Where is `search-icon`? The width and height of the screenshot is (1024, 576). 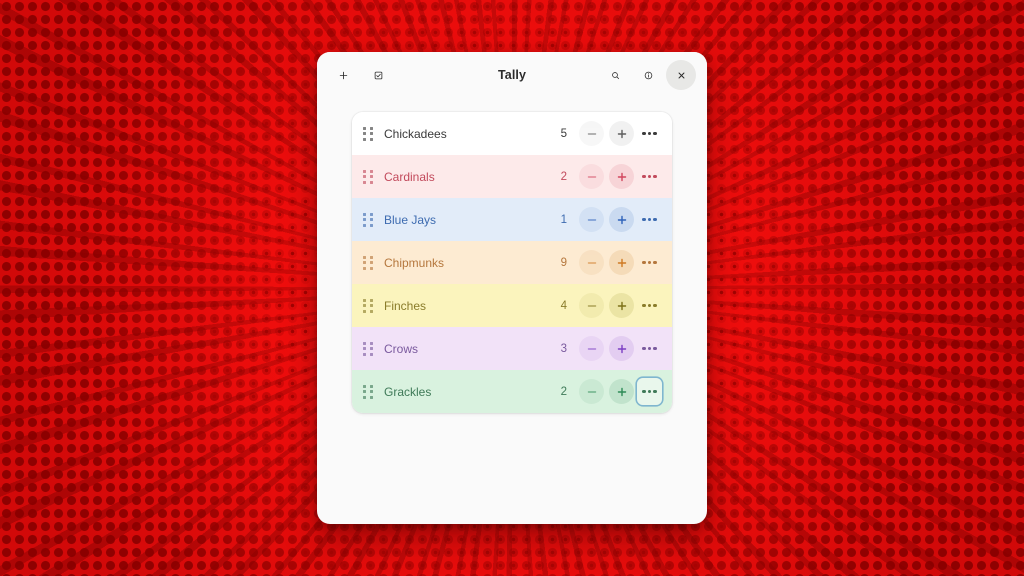
search-icon is located at coordinates (615, 75).